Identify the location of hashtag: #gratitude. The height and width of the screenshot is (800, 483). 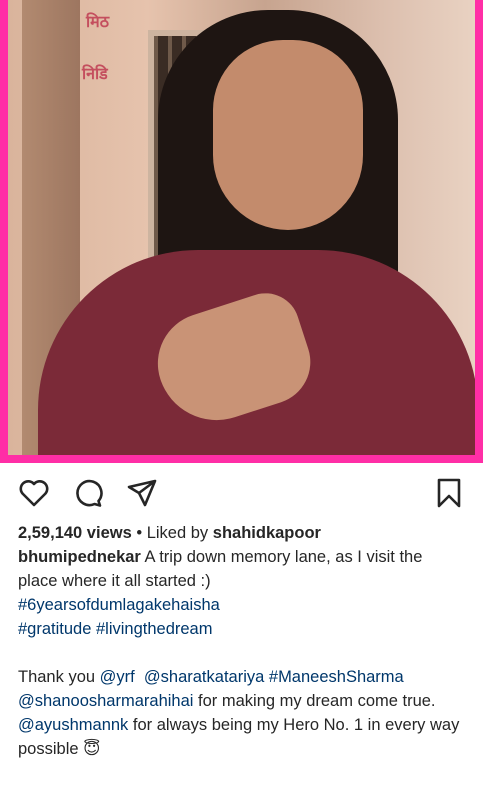
(54, 629).